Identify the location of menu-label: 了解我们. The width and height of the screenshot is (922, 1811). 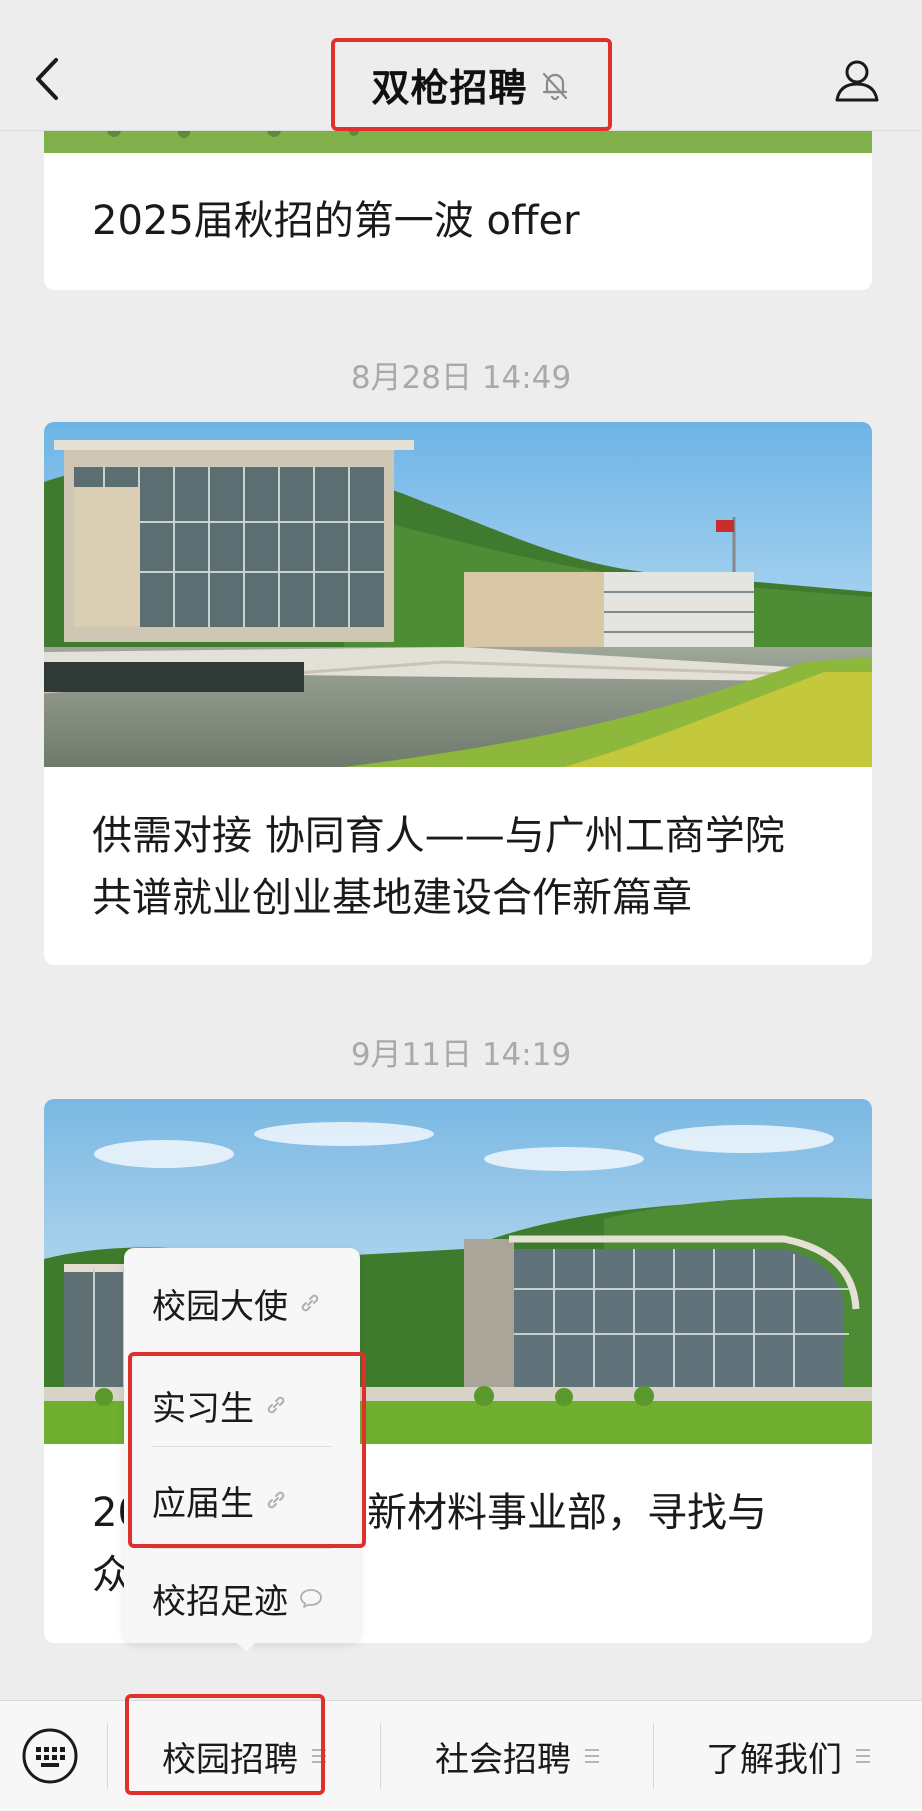
(774, 1759).